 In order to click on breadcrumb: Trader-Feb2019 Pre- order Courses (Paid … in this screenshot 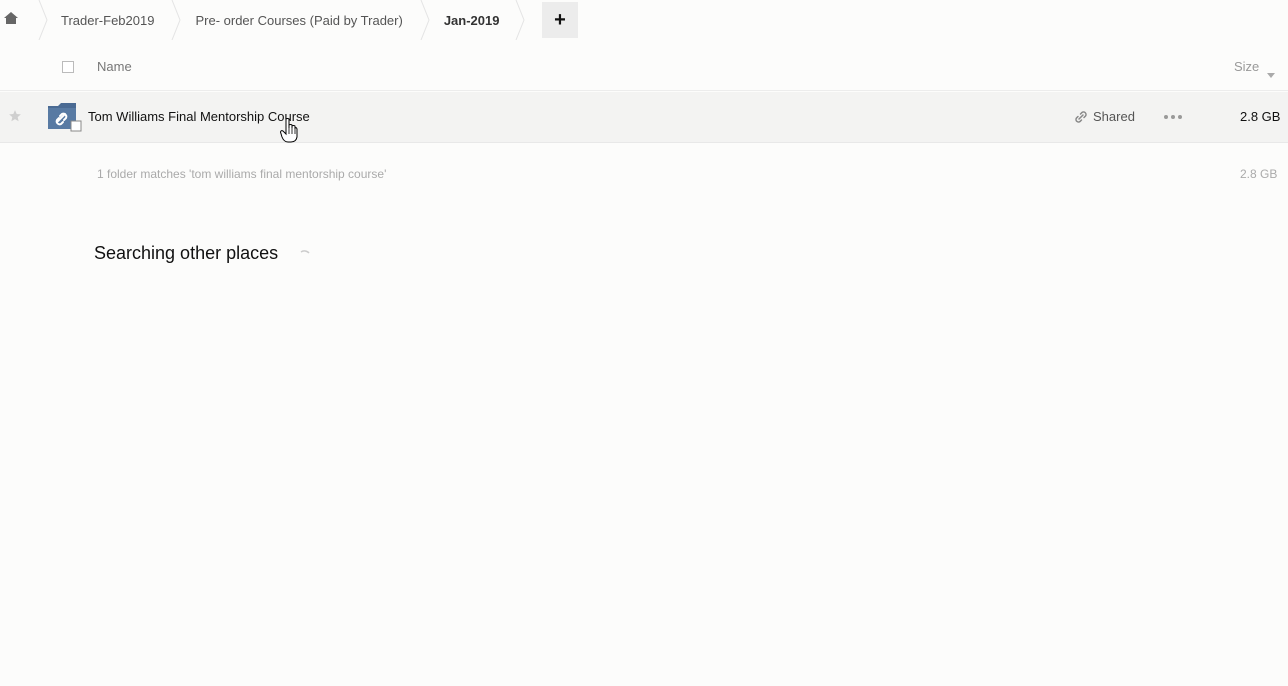, I will do `click(644, 20)`.